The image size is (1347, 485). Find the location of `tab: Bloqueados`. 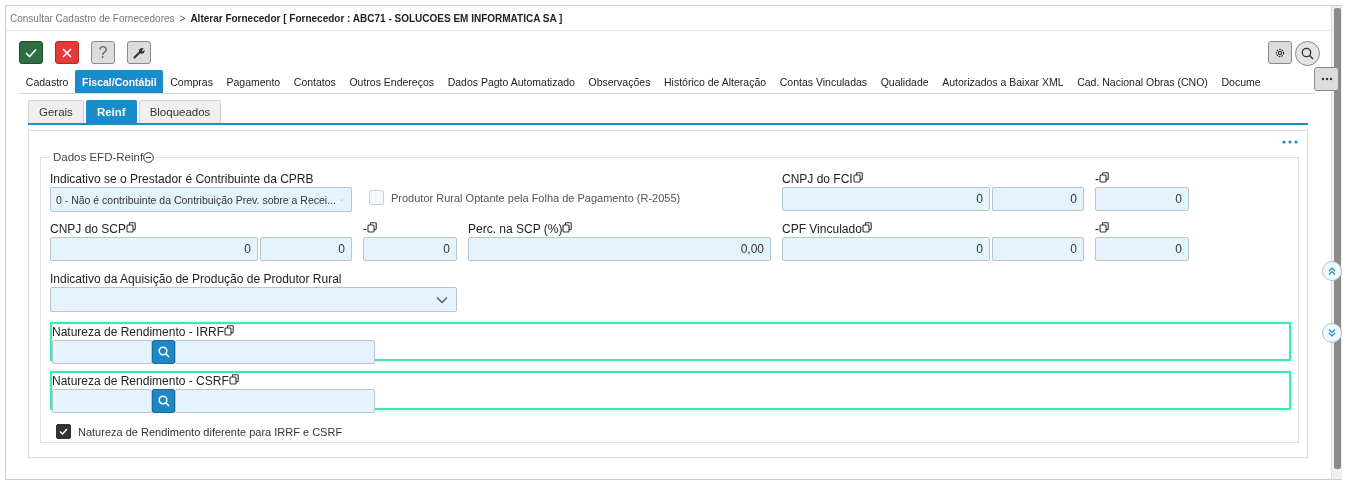

tab: Bloqueados is located at coordinates (180, 111).